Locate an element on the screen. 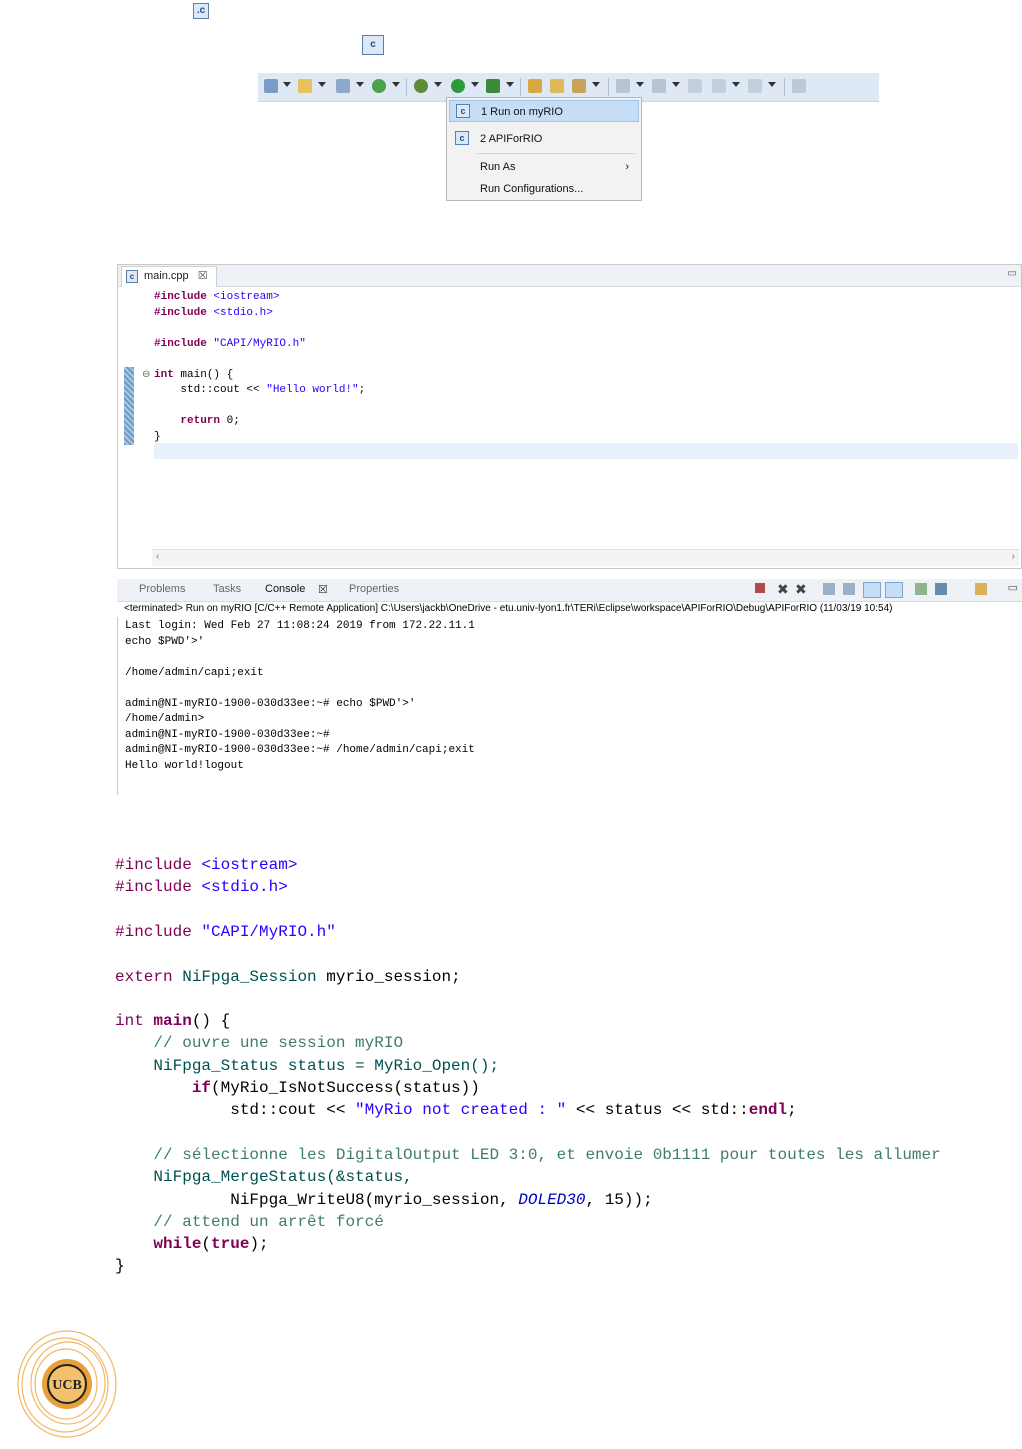 The image size is (1022, 1449). tab-main-cpp: c main.cpp ☒ is located at coordinates (169, 276).